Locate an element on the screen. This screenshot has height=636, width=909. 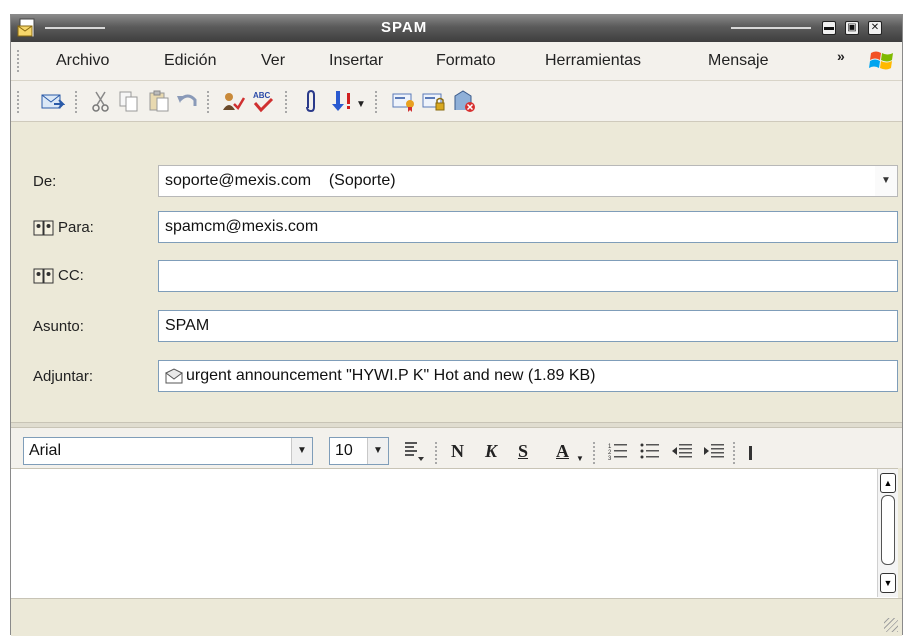
title-decoration-right is located at coordinates (771, 28).